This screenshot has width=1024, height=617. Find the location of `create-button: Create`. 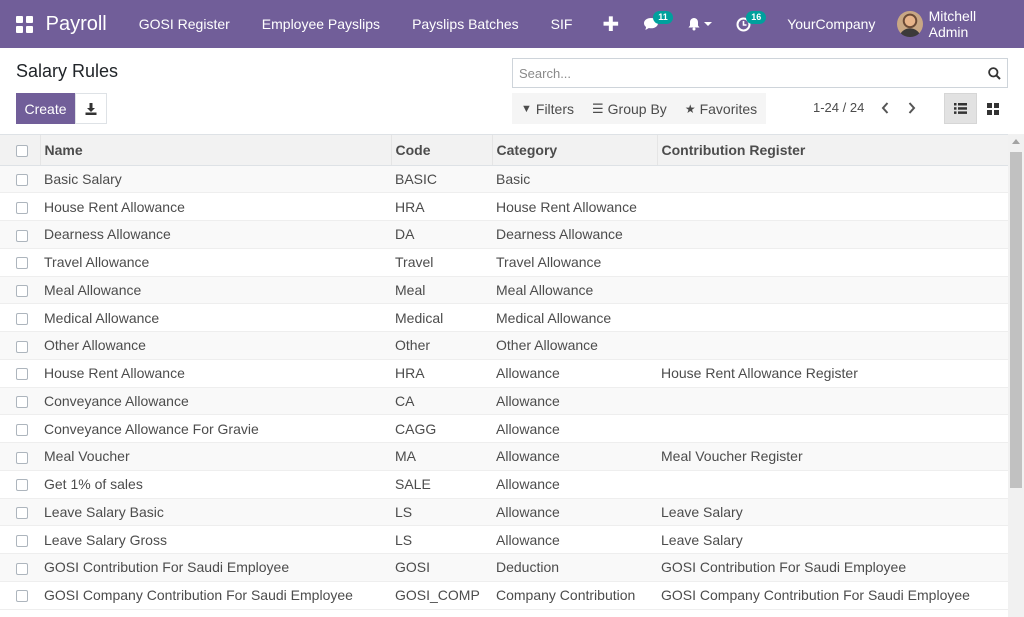

create-button: Create is located at coordinates (45, 108).